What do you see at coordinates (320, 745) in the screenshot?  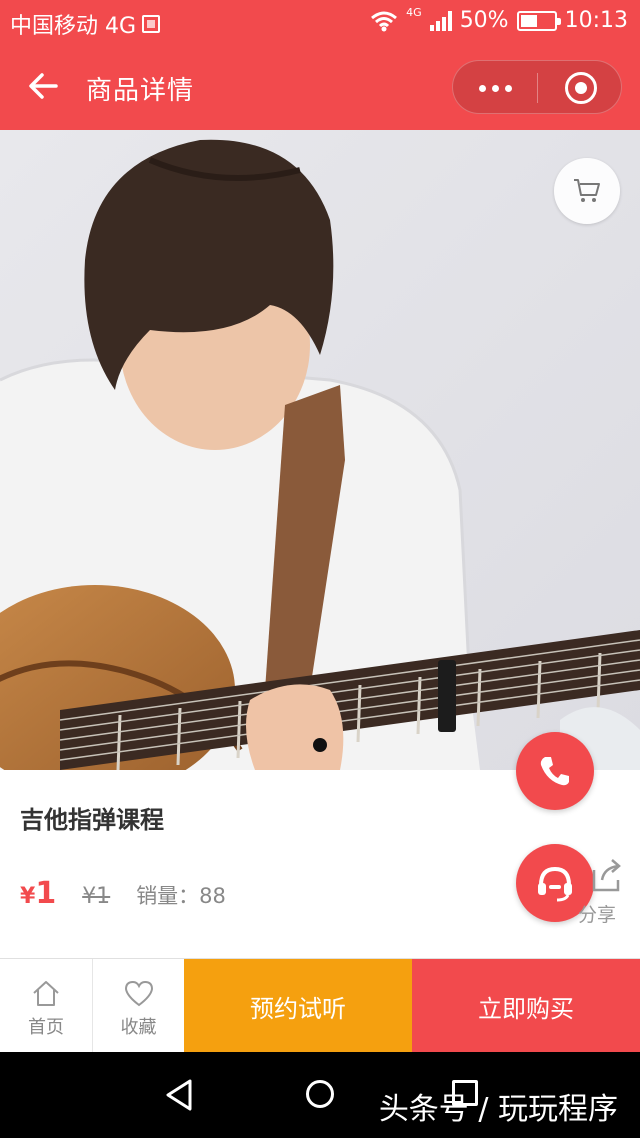 I see `carousel-indicator-dot` at bounding box center [320, 745].